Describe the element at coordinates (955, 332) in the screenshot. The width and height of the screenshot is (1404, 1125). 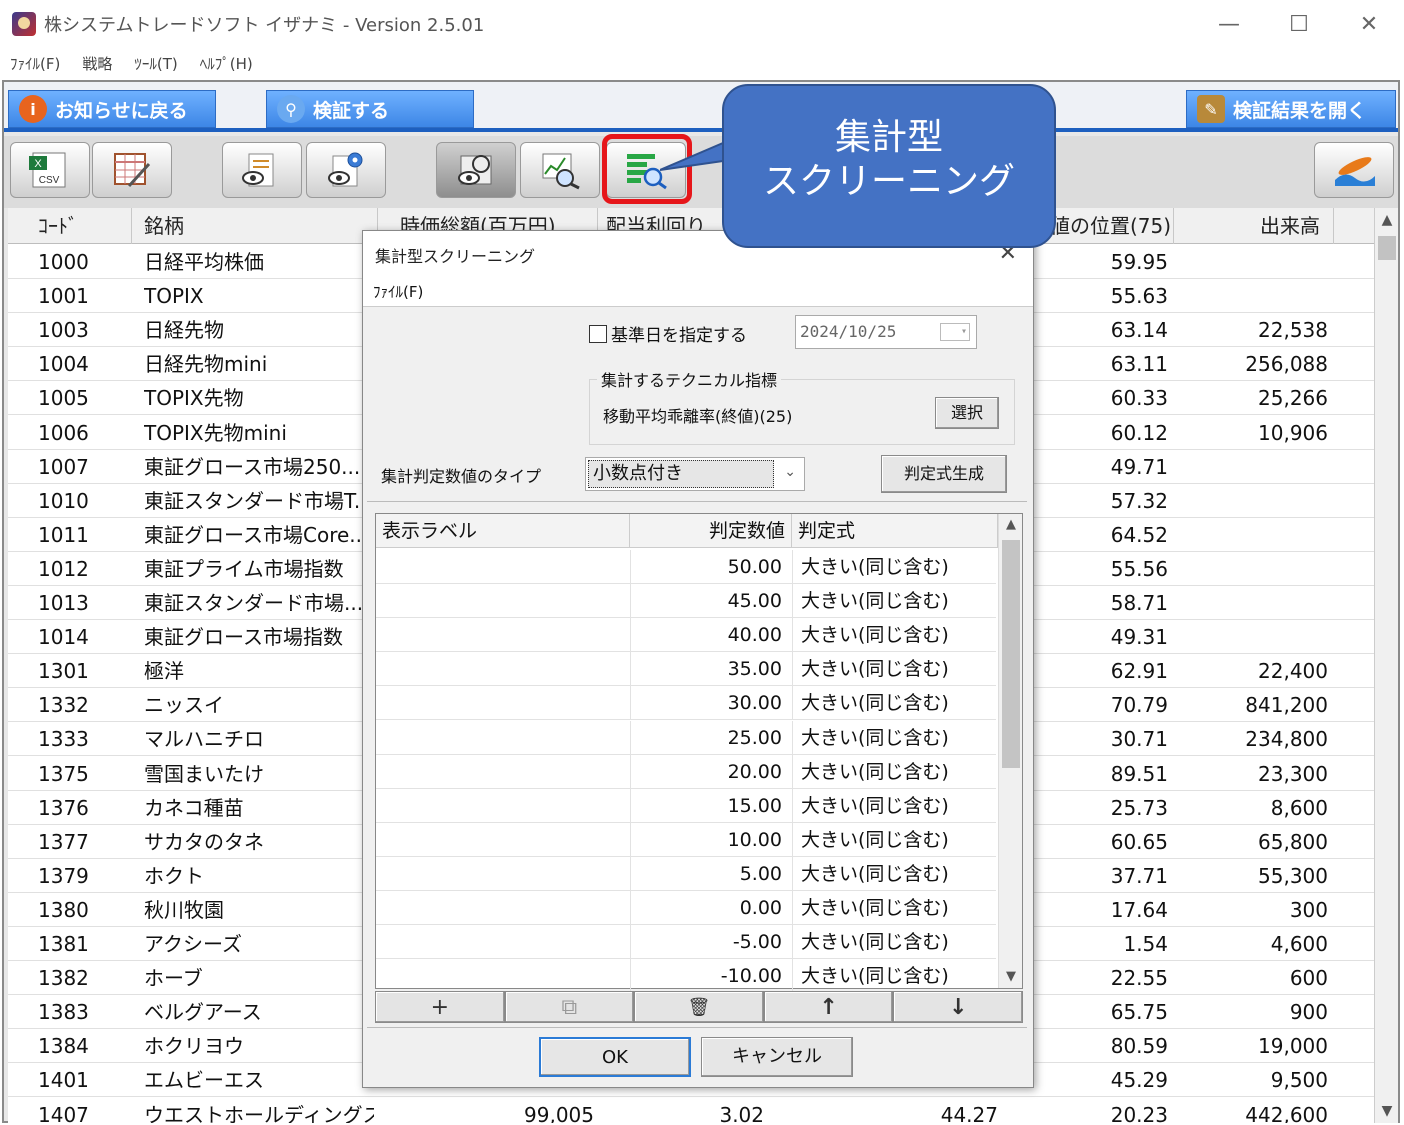
I see `calendar-dropdown-icon: ▾` at that location.